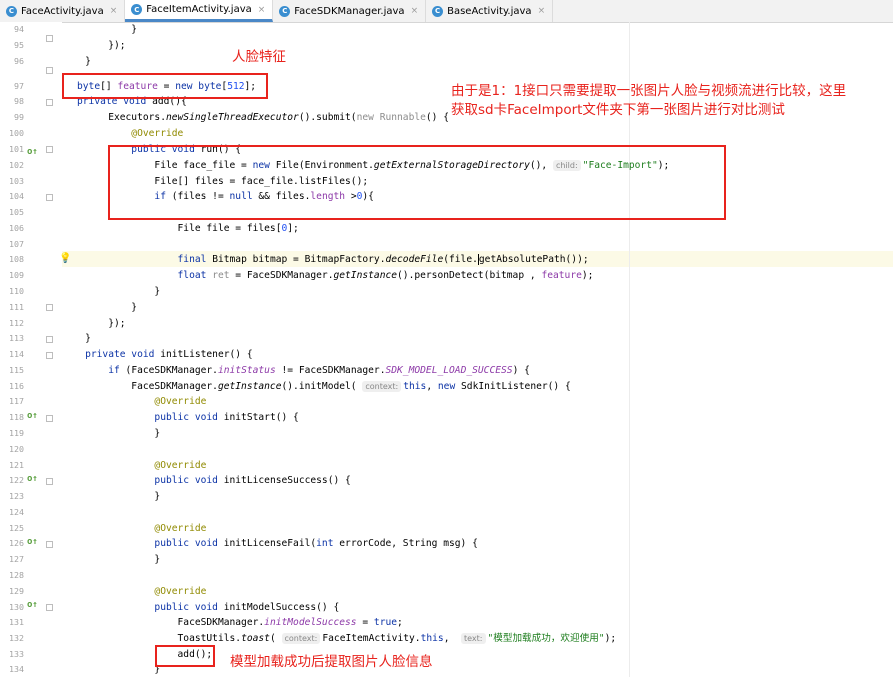  Describe the element at coordinates (16, 575) in the screenshot. I see `line-number: 128` at that location.